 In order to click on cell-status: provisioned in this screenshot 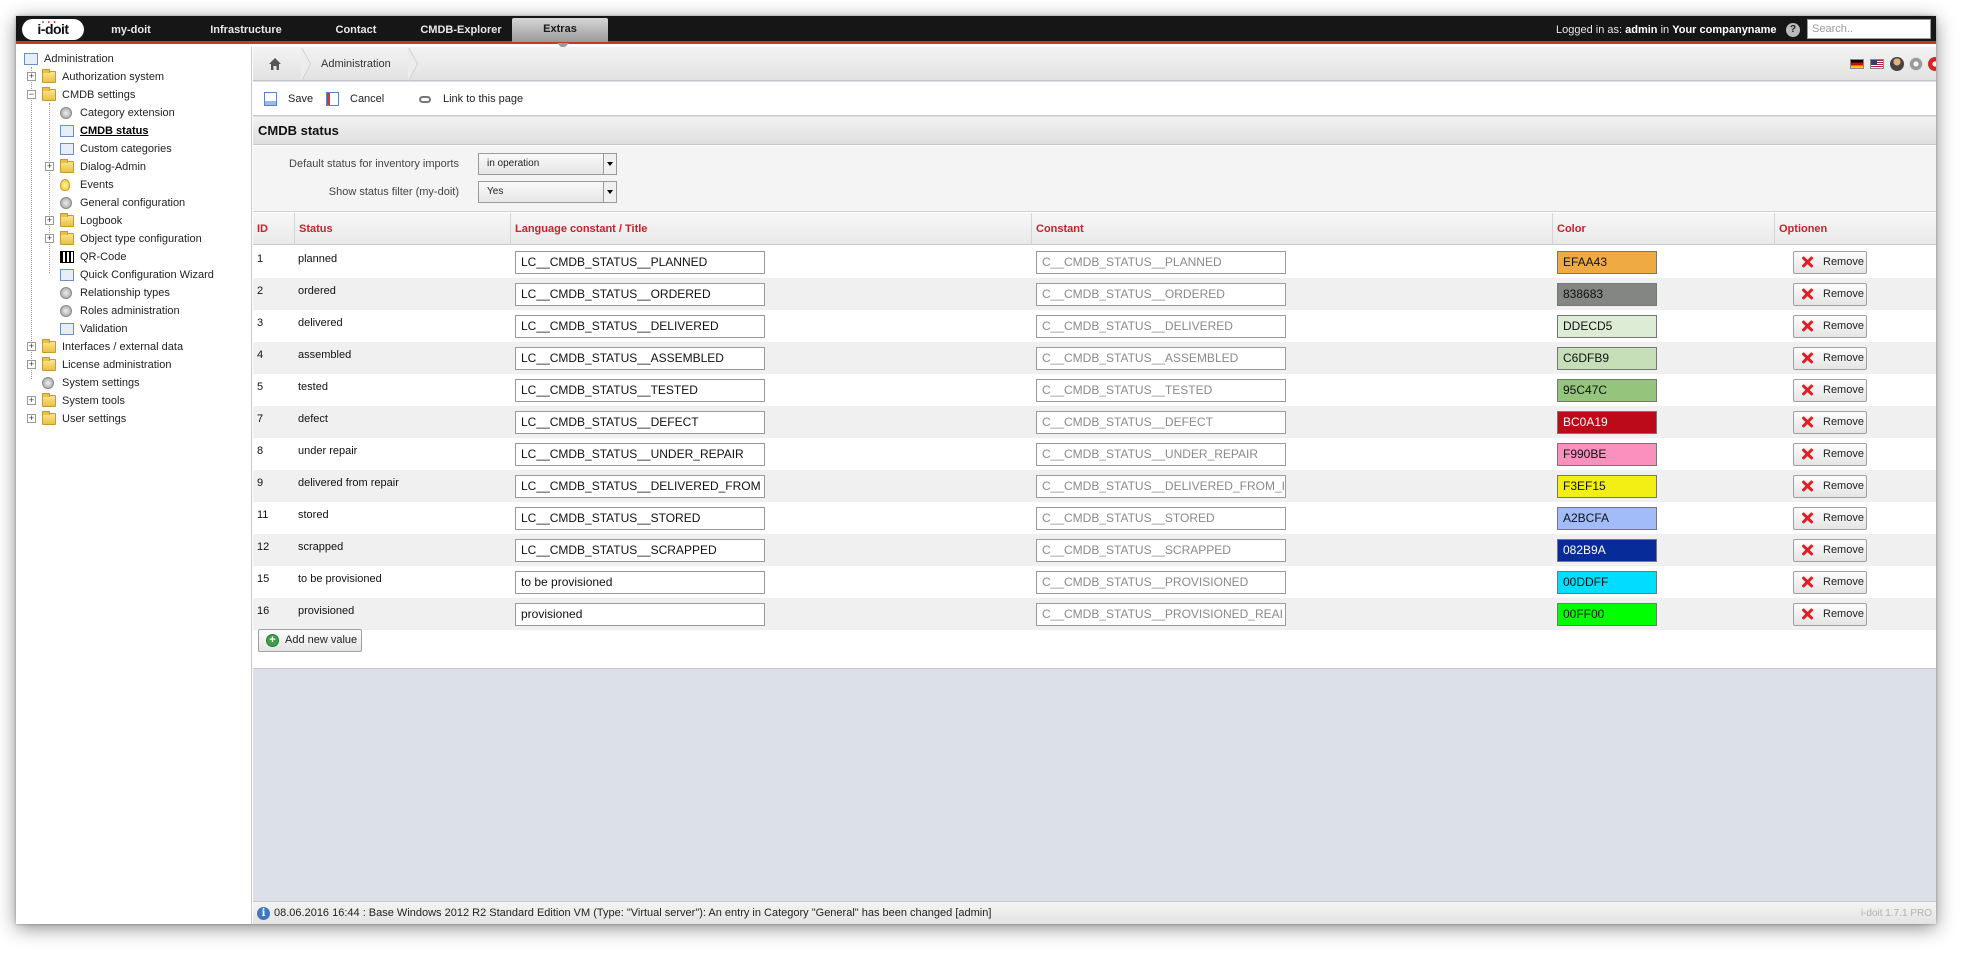, I will do `click(326, 611)`.